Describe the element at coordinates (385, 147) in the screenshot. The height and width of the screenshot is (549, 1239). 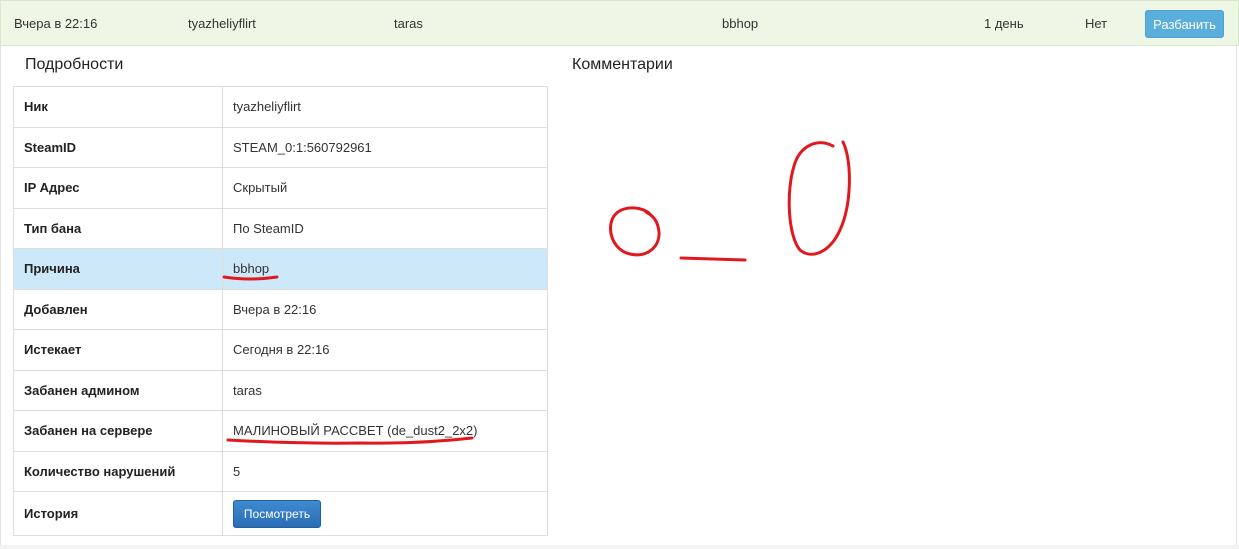
I see `row-value-steamid: STEAM_0:1:560792961` at that location.